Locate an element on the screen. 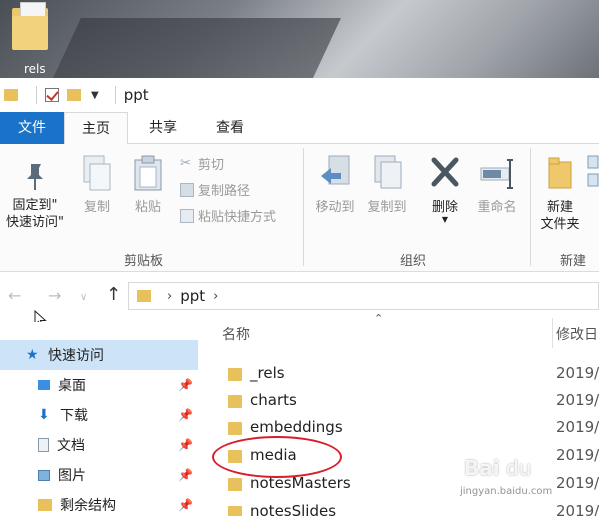 The image size is (599, 516). copy-button: 复制 is located at coordinates (97, 185).